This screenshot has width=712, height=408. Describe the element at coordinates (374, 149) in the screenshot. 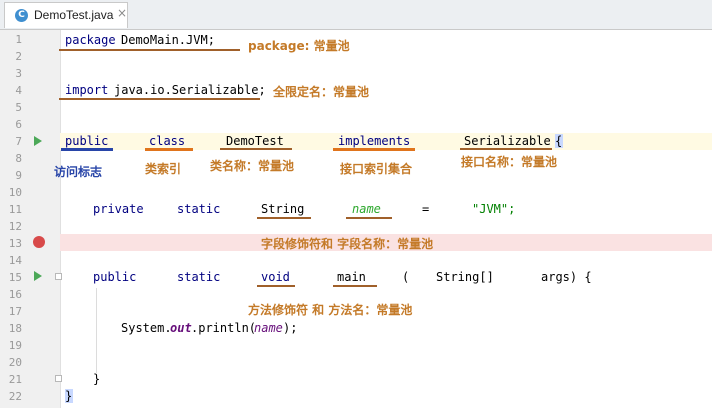

I see `implements-underline` at that location.